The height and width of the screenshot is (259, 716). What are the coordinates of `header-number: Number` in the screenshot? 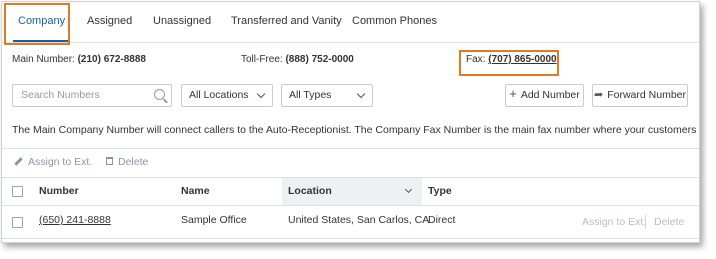 It's located at (59, 191).